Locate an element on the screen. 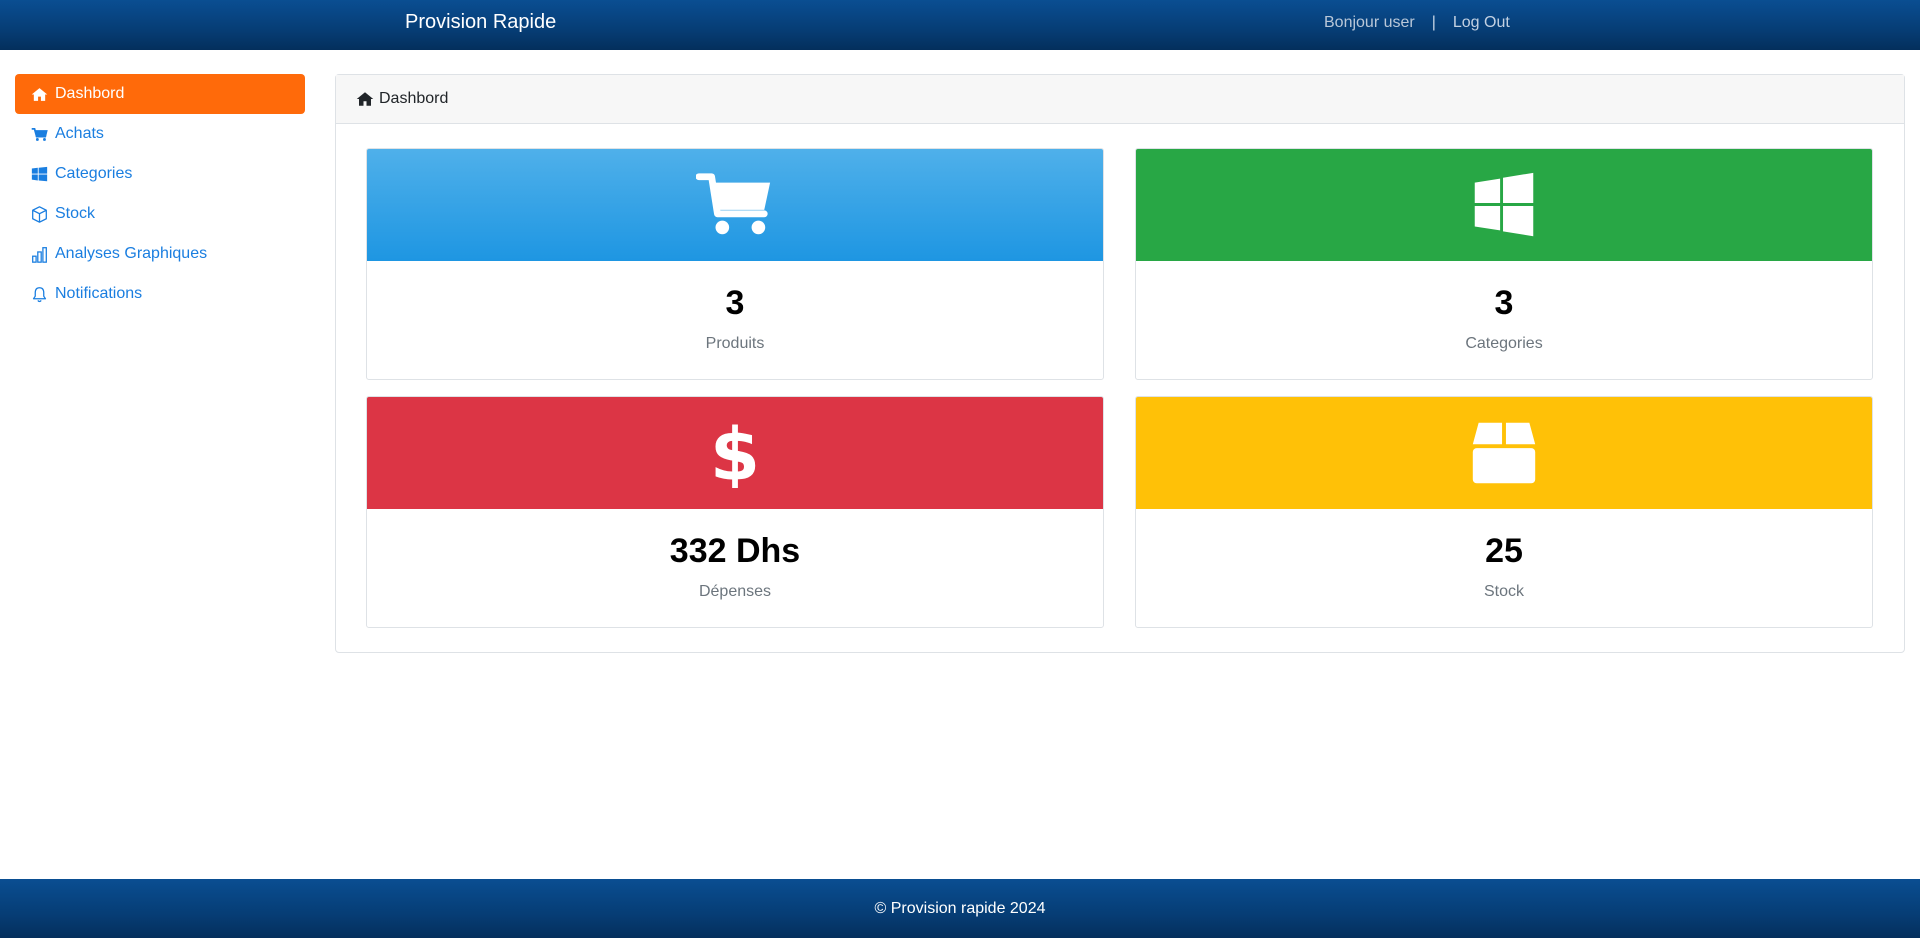  top-navbar: Provision Rapide Bonjour user | Log Out is located at coordinates (960, 25).